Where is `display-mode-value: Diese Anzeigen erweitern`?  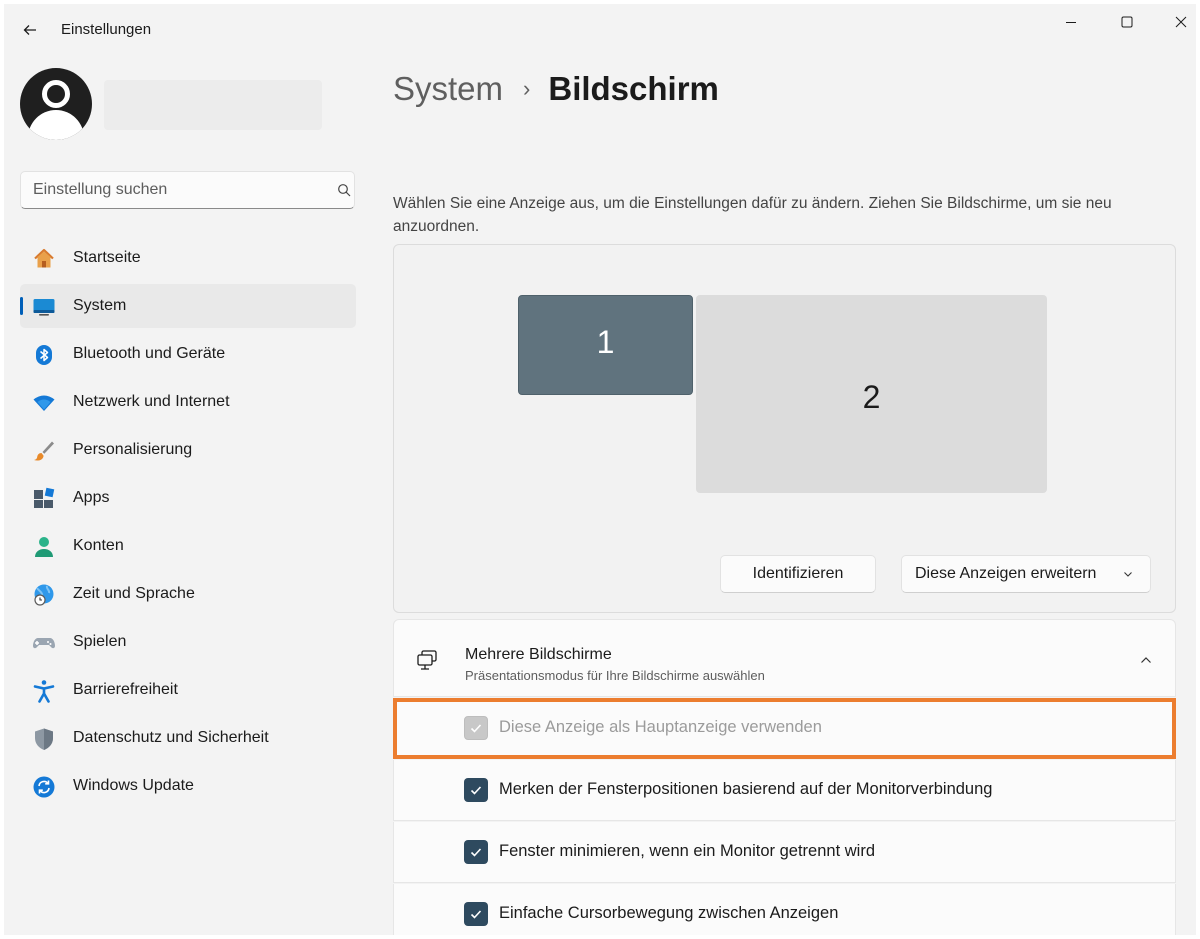
display-mode-value: Diese Anzeigen erweitern is located at coordinates (1006, 573).